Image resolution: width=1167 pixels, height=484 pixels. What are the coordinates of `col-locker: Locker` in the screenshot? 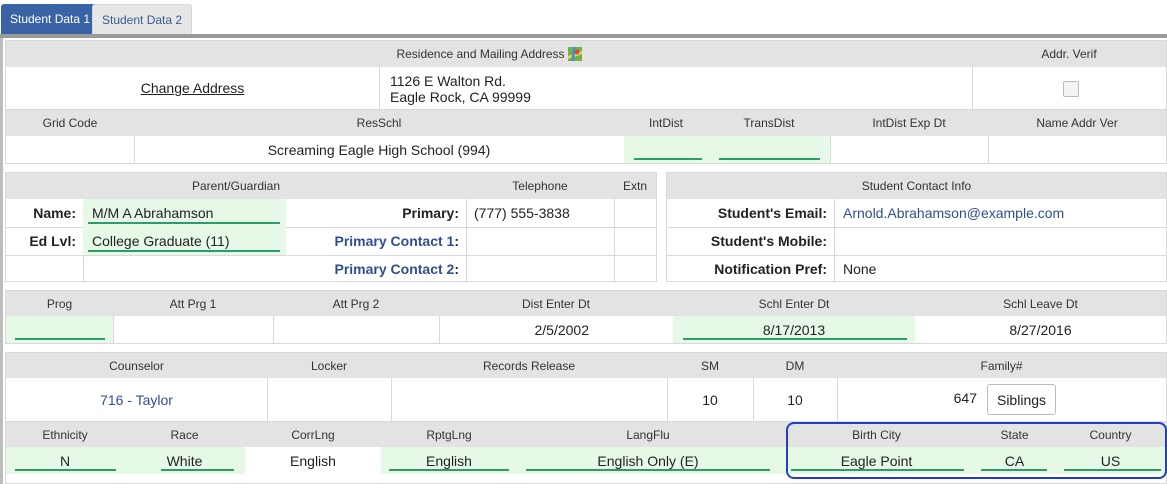 It's located at (329, 365).